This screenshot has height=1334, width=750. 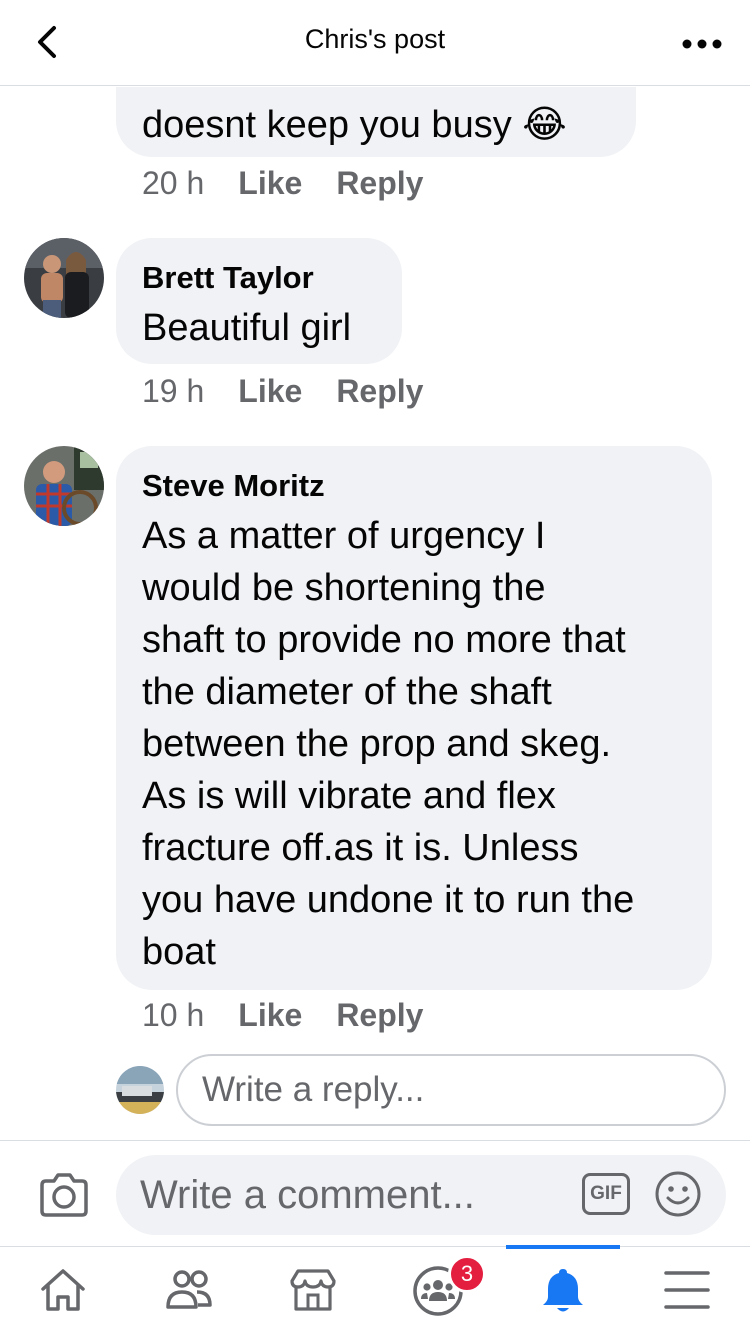 What do you see at coordinates (606, 1194) in the screenshot?
I see `gif-icon: GIF` at bounding box center [606, 1194].